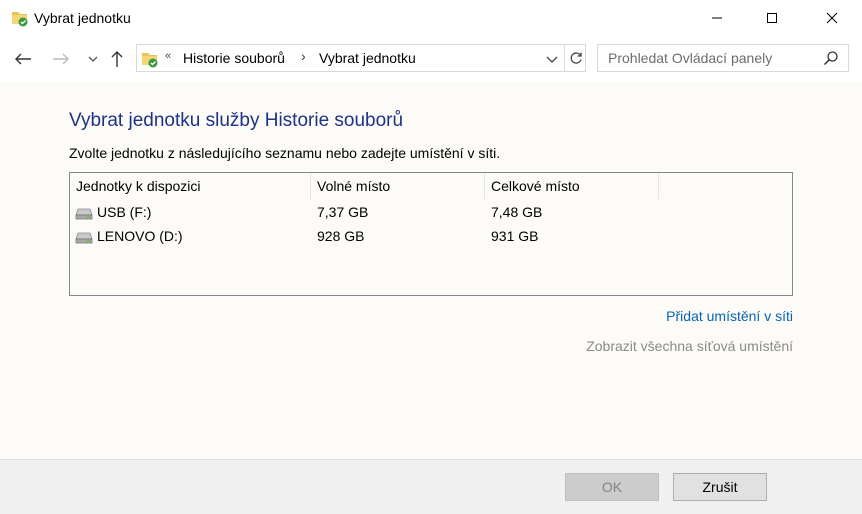 This screenshot has height=514, width=862. What do you see at coordinates (398, 186) in the screenshot?
I see `column-header-free-space: Volné místo` at bounding box center [398, 186].